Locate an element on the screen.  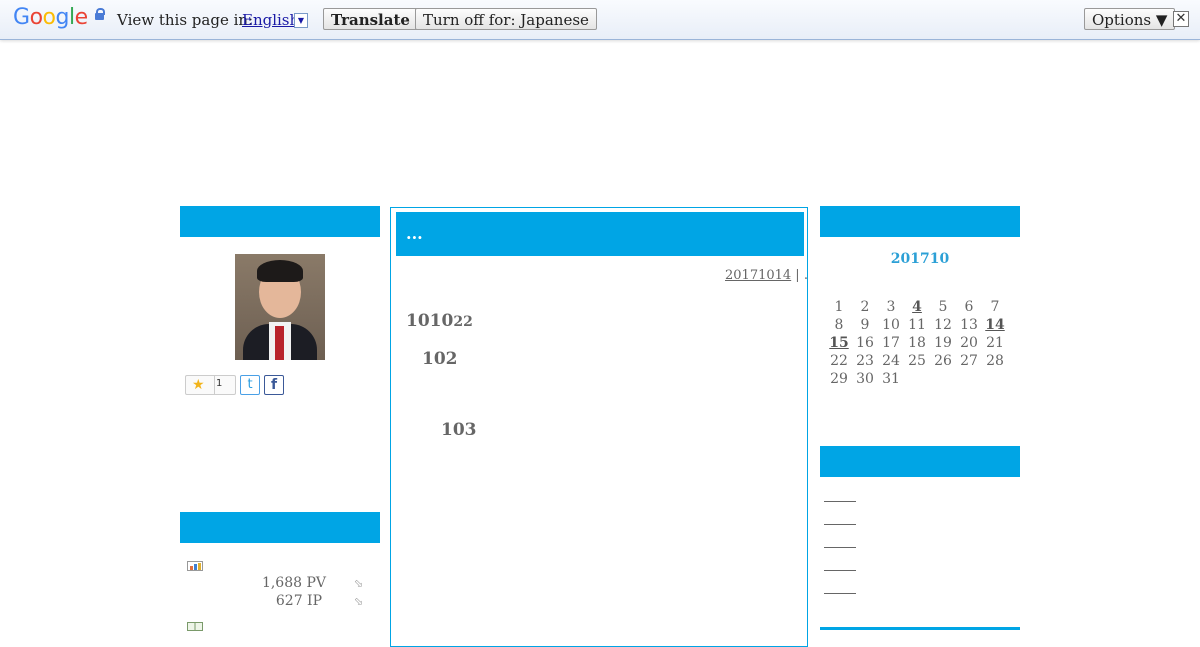
calendar-day: 8 is located at coordinates (839, 325).